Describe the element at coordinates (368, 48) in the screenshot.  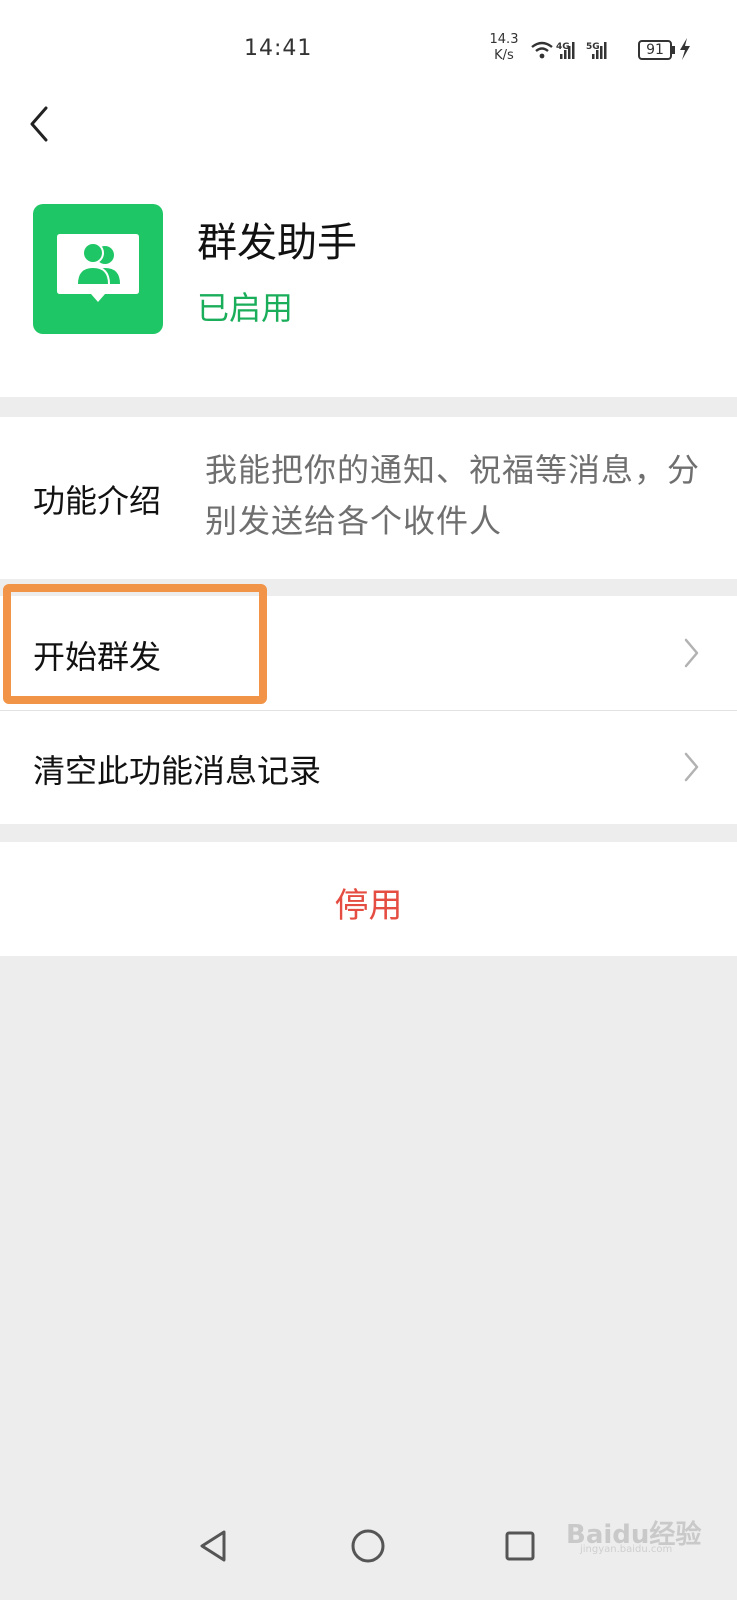
I see `status-bar: 14:41 14.3 K/s 4G 5G 91` at that location.